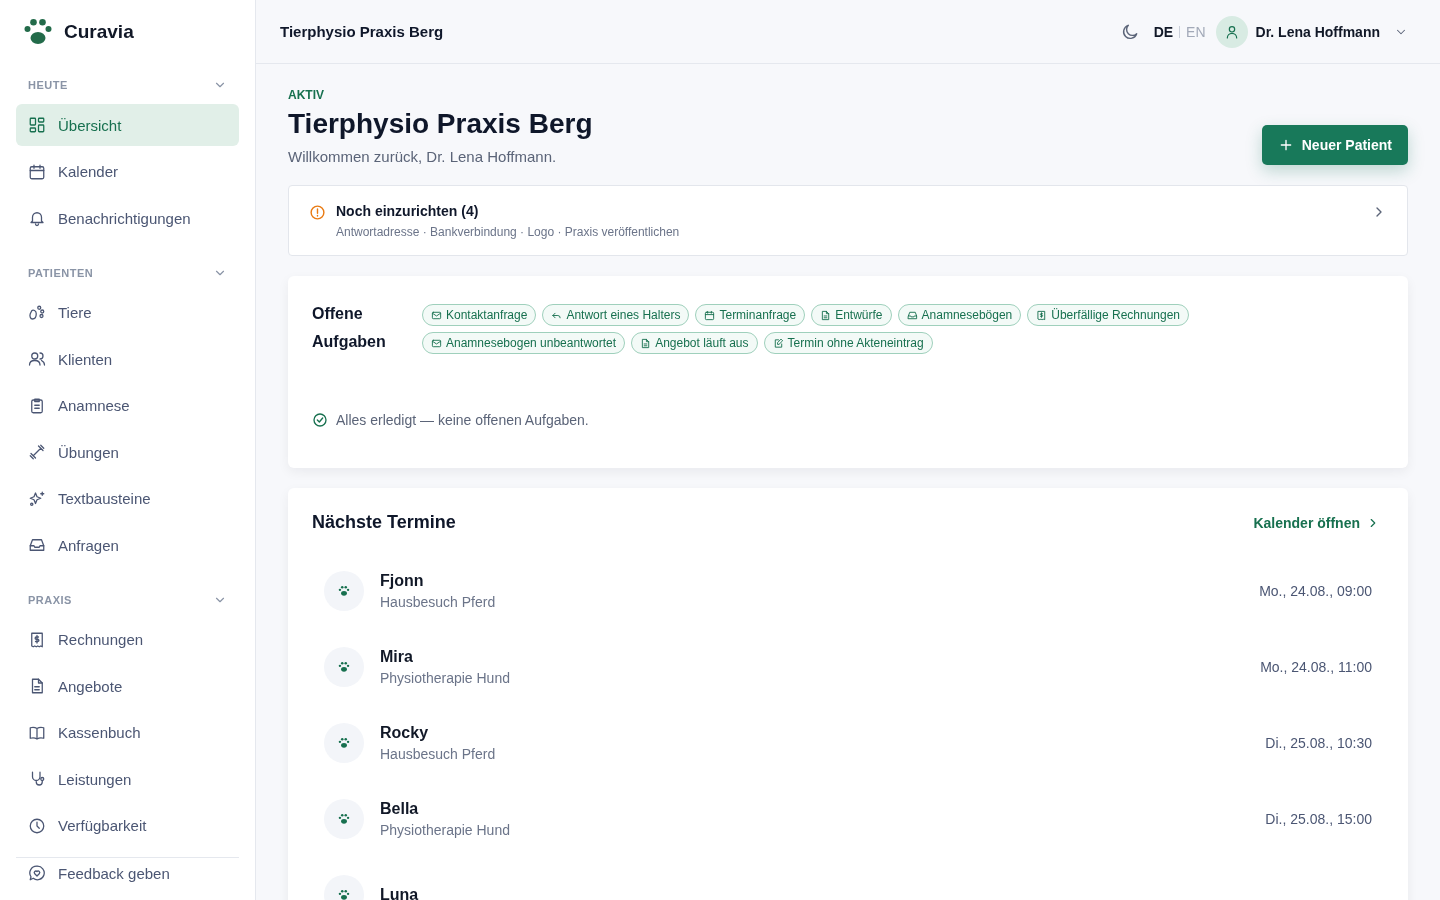 This screenshot has width=1440, height=900. What do you see at coordinates (479, 315) in the screenshot?
I see `filter-chip: Kontaktanfrage` at bounding box center [479, 315].